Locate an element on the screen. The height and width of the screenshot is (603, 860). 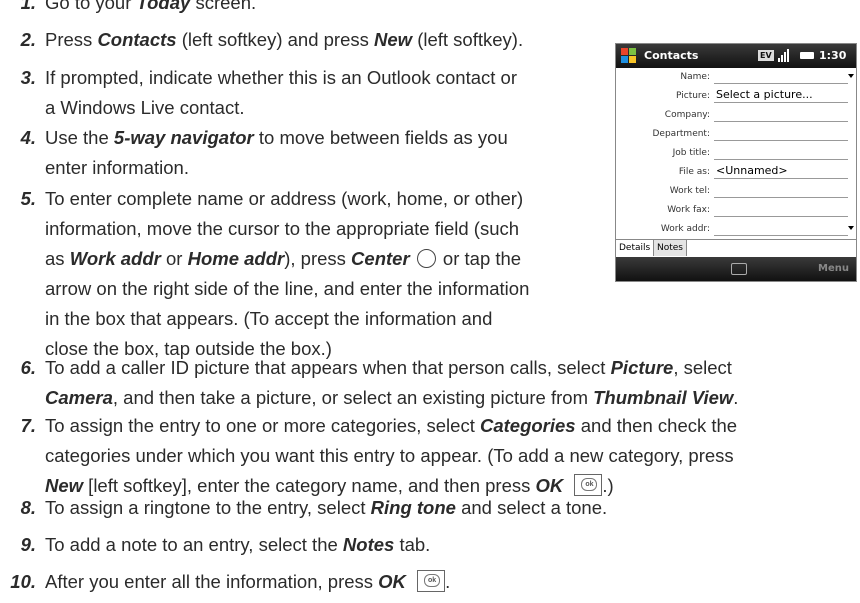
plain-text: or is located at coordinates (174, 258).